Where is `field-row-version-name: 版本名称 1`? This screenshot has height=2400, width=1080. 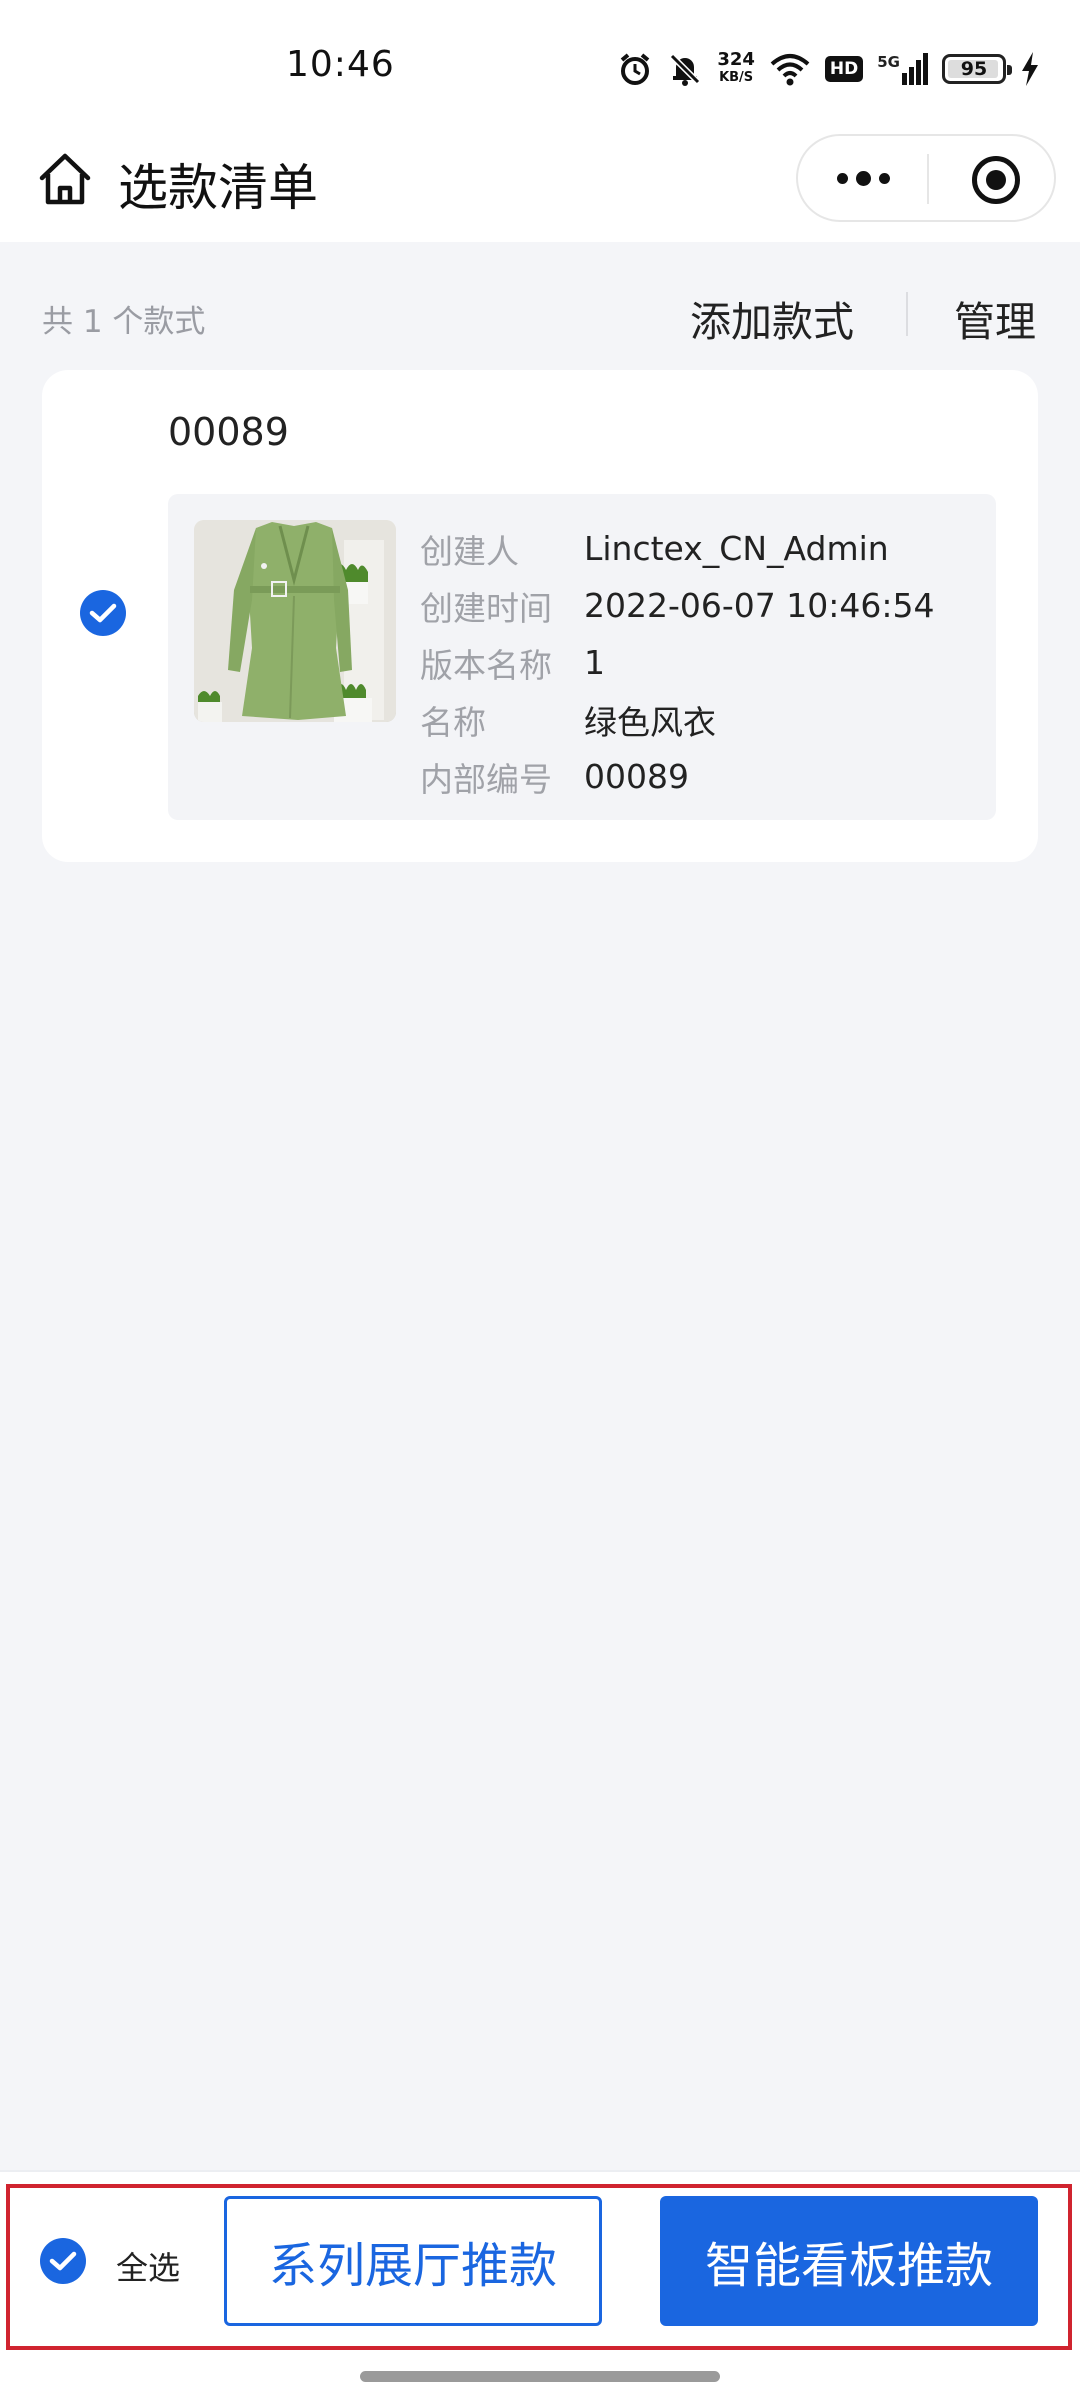 field-row-version-name: 版本名称 1 is located at coordinates (700, 662).